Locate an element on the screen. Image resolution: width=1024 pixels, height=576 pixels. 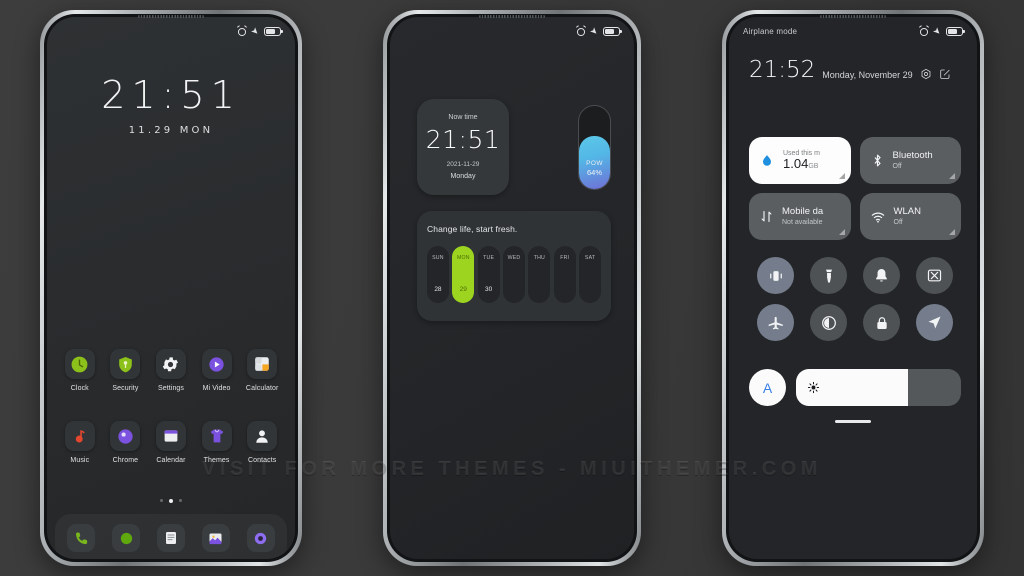
clock-widget-date: 2021-11-29 is located at coordinates (463, 164).